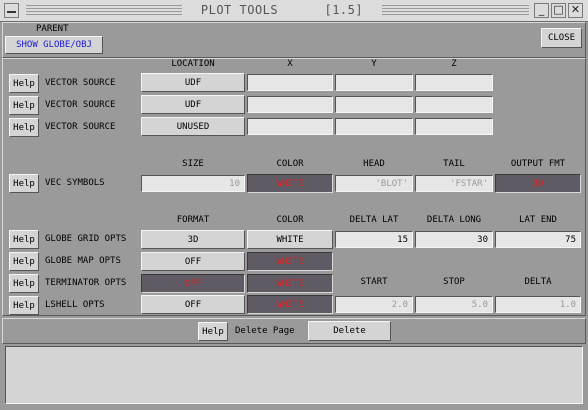  What do you see at coordinates (54, 45) in the screenshot?
I see `show-globe-button: SHOW GLOBE/OBJ` at bounding box center [54, 45].